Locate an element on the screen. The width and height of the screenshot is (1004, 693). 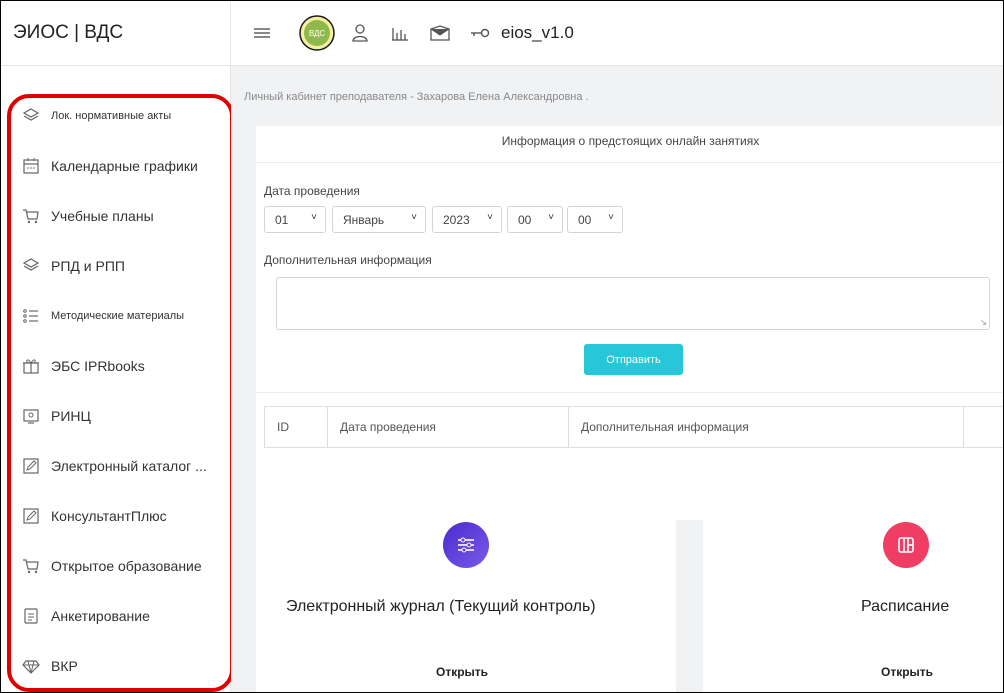
year-value: 2023 is located at coordinates (456, 219).